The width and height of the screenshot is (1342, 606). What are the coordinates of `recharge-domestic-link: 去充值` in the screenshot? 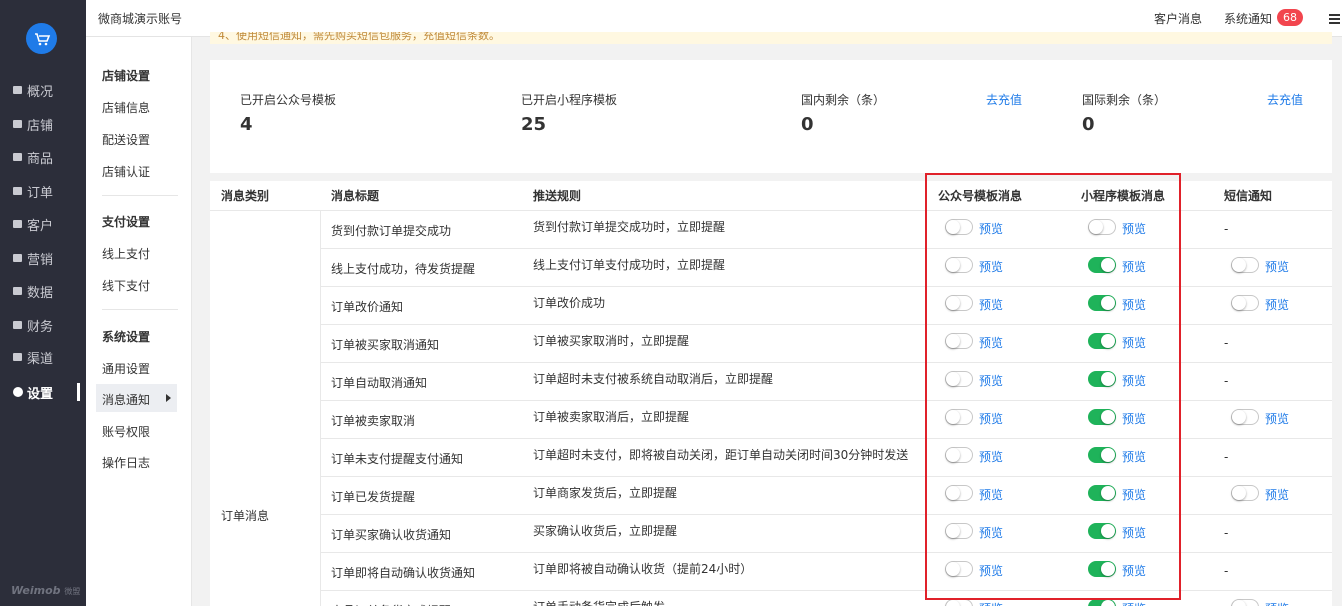 It's located at (1004, 99).